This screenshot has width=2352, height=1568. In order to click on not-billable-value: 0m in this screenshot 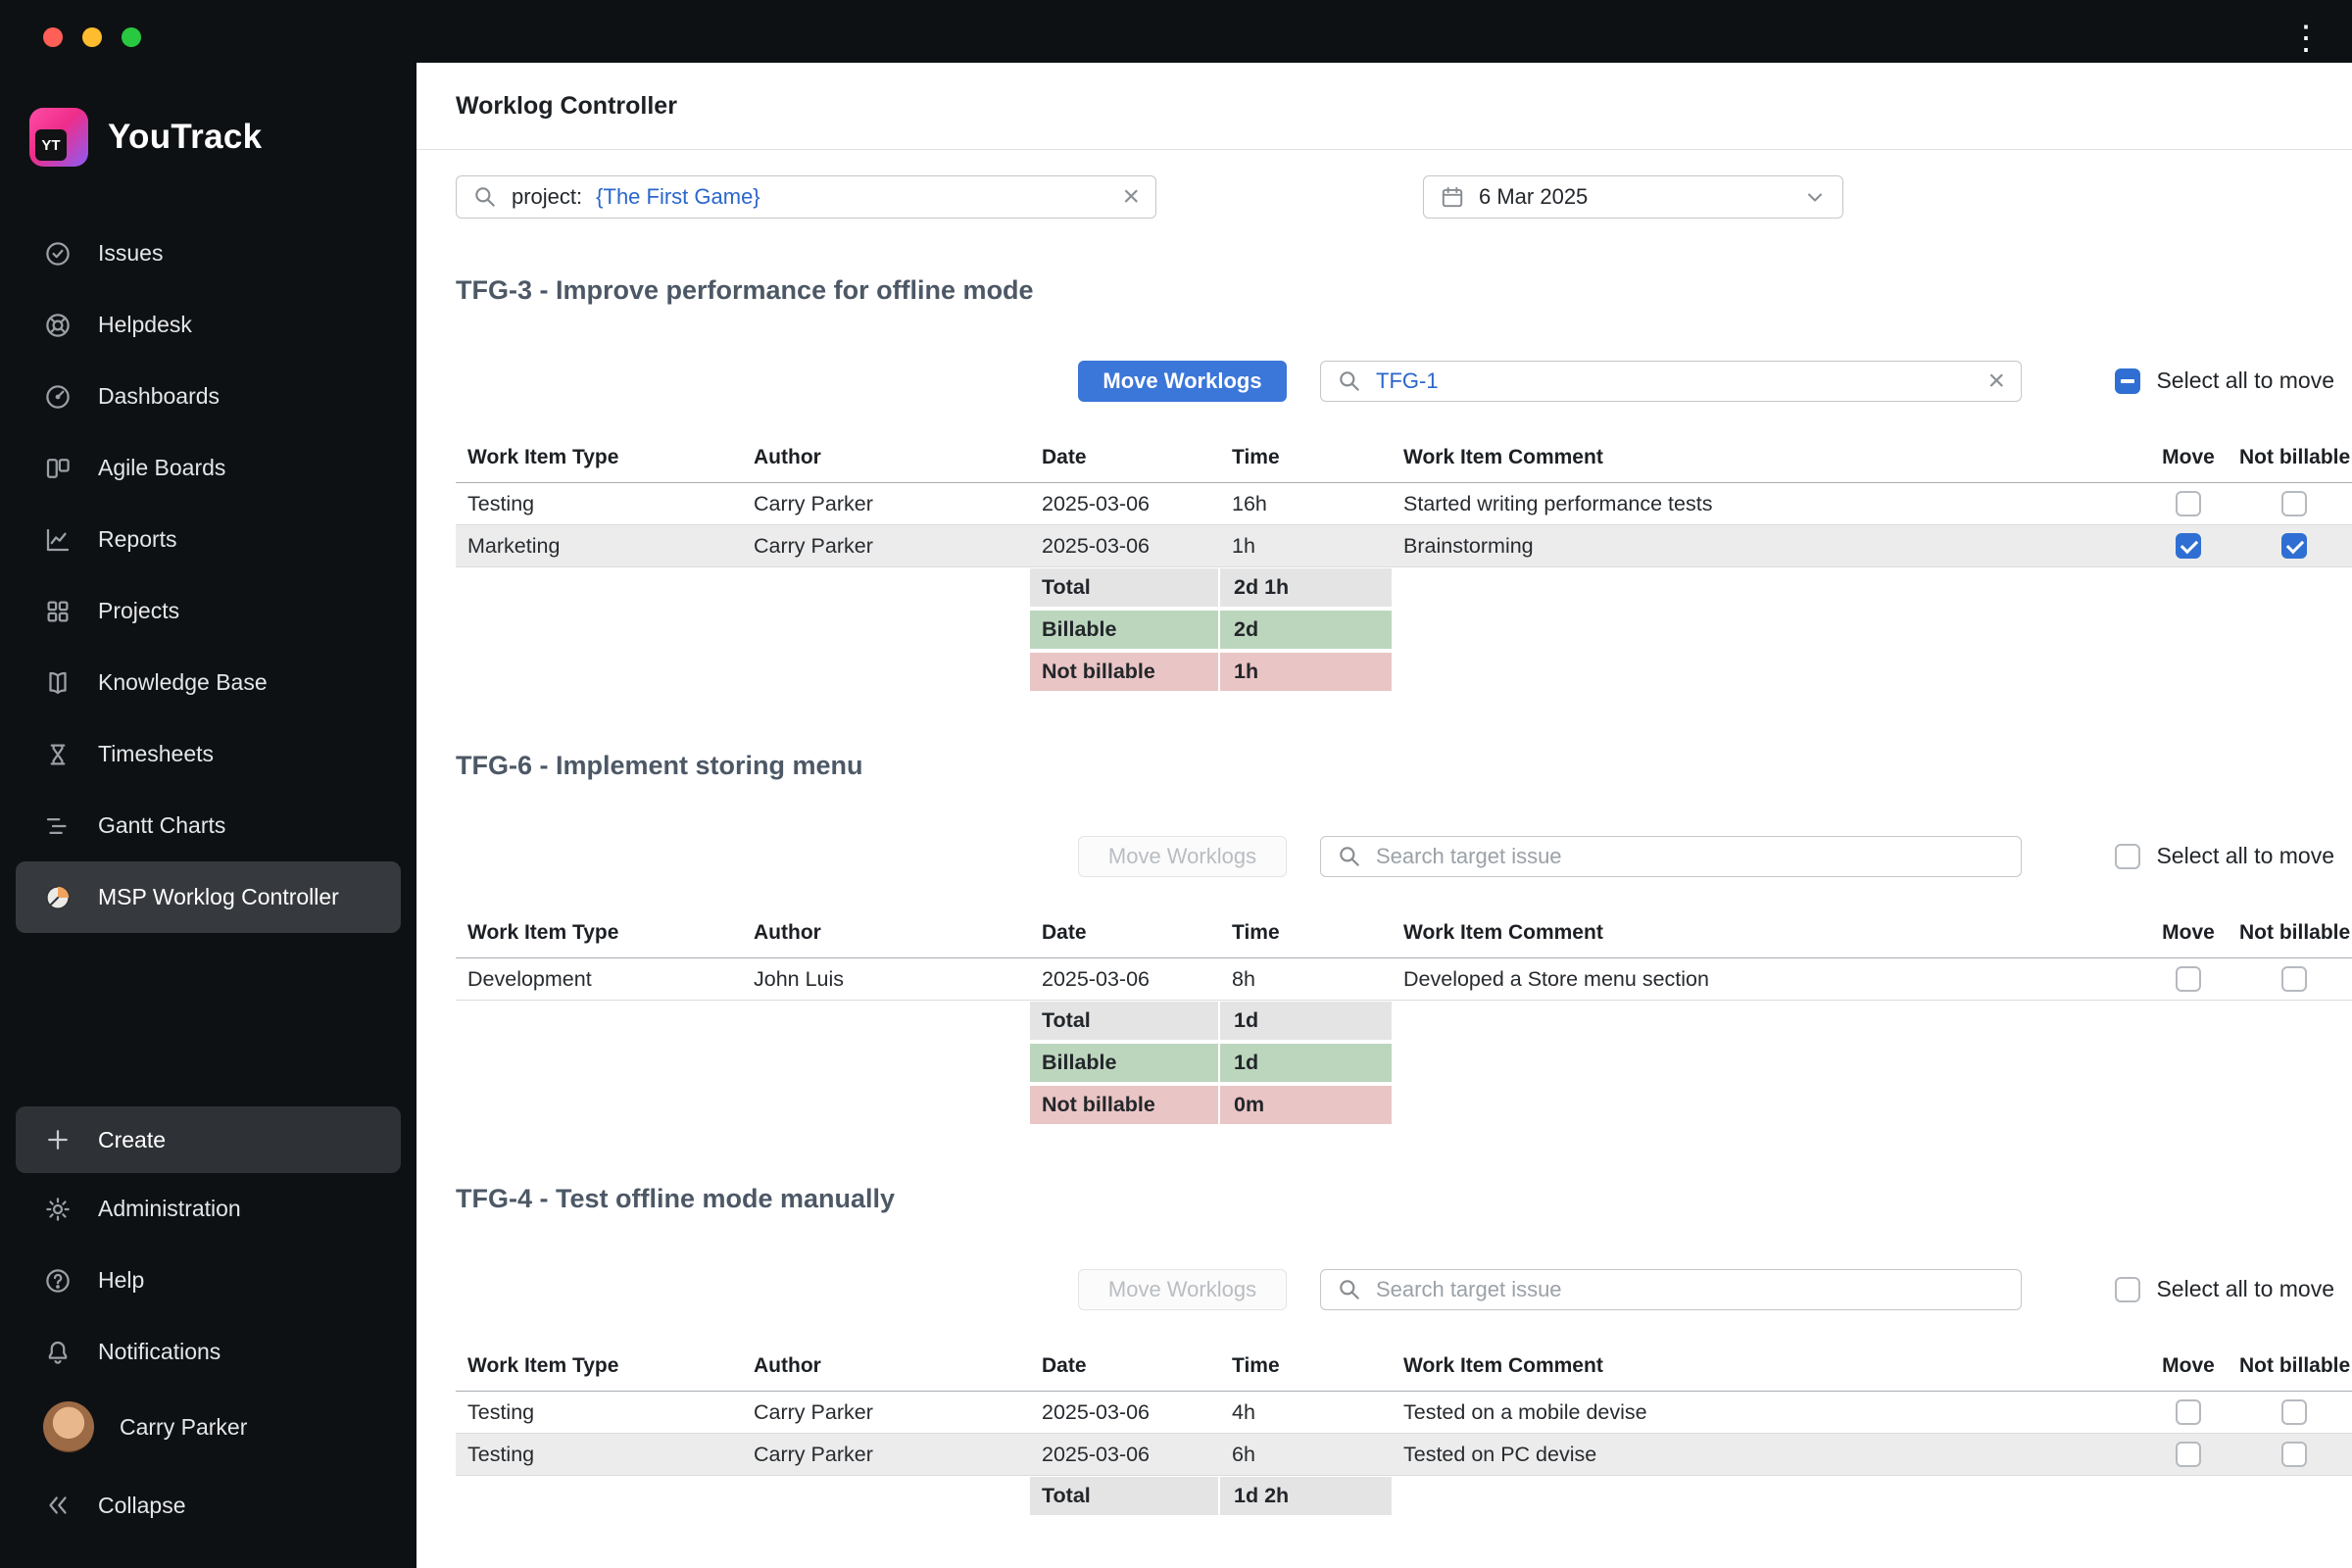, I will do `click(1306, 1106)`.